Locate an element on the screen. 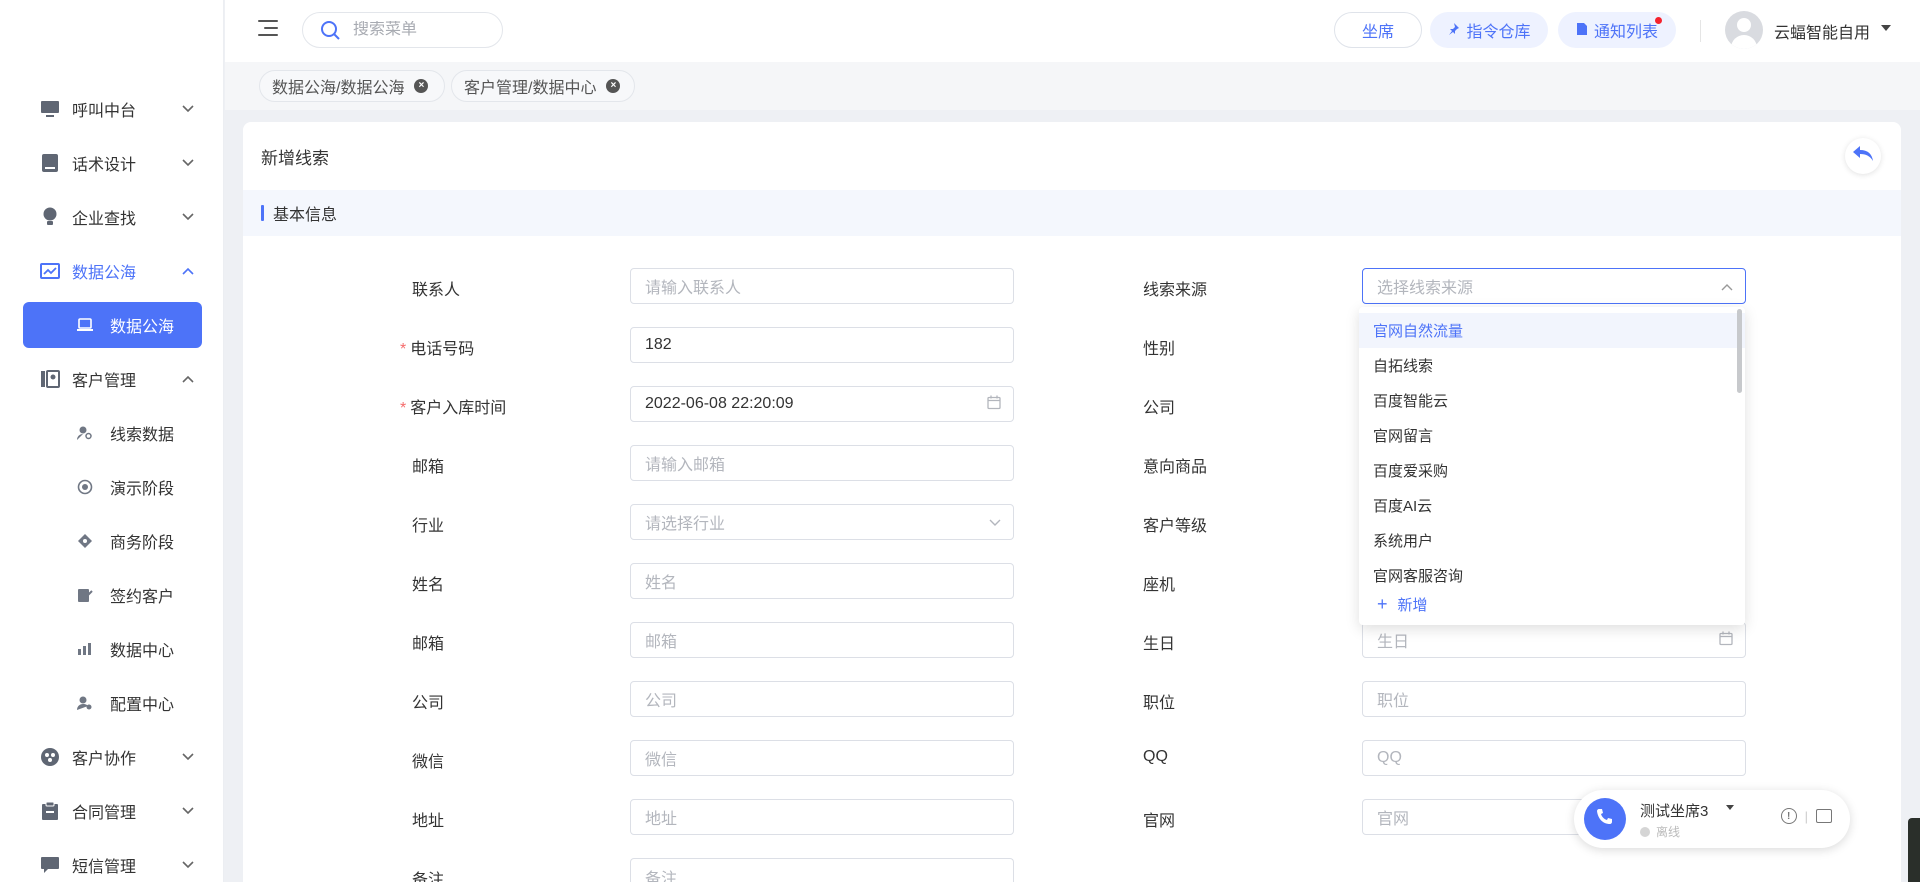 The image size is (1920, 882). sidebar-subitem-data-pool: 数据公海 is located at coordinates (112, 325).